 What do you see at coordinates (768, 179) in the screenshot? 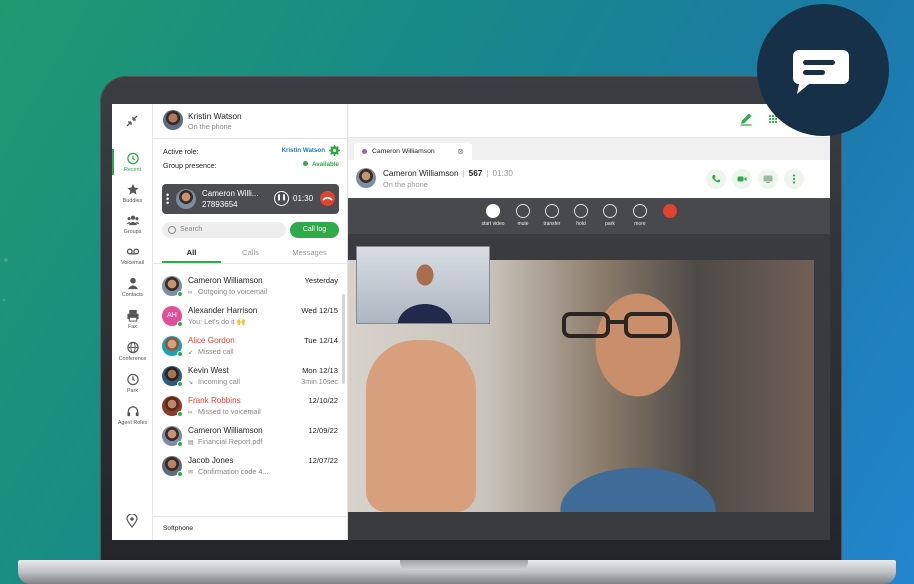
I see `screen-share-button` at bounding box center [768, 179].